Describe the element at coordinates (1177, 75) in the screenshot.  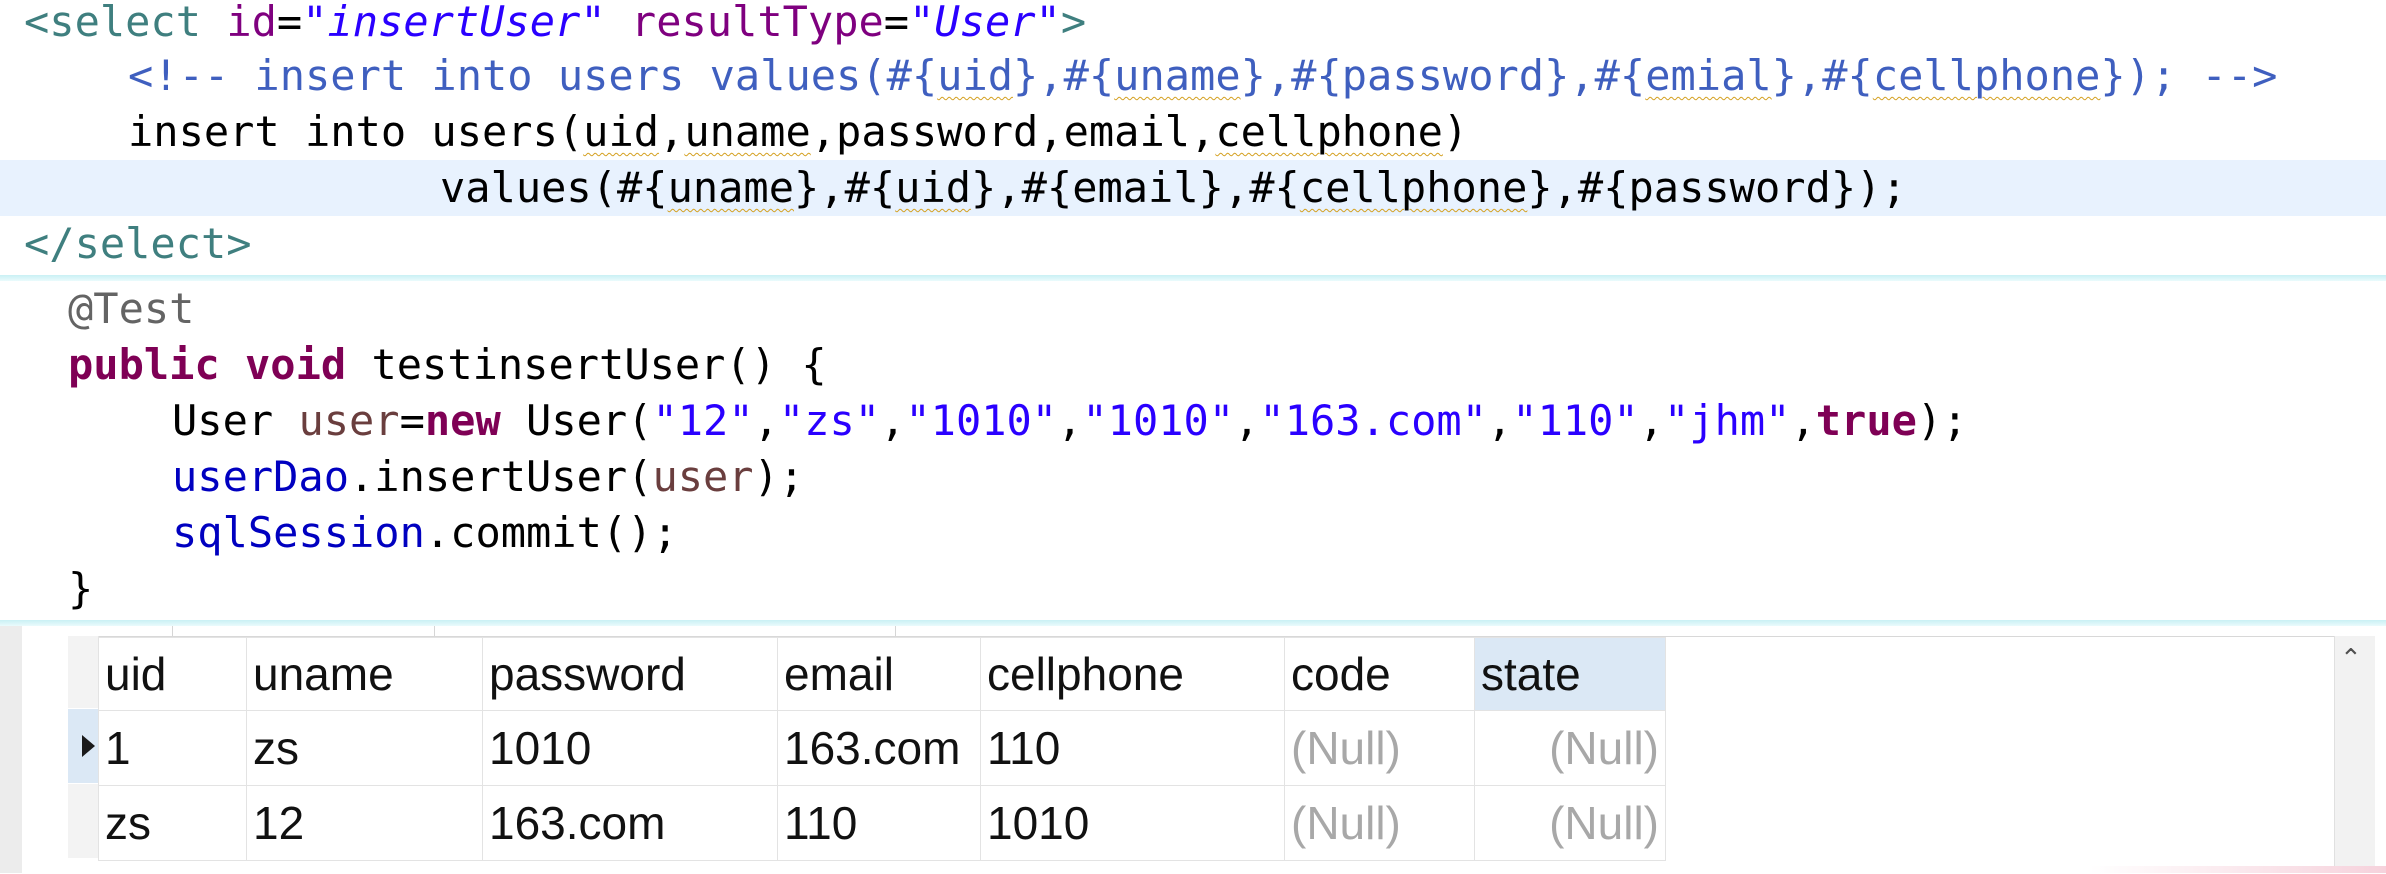
I see `comment-text: uname` at that location.